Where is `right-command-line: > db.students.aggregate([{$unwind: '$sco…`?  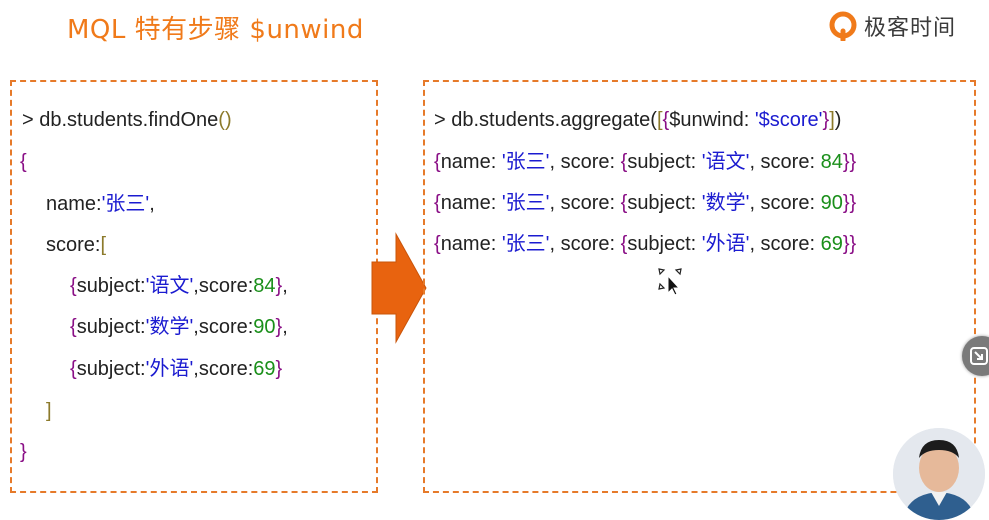 right-command-line: > db.students.aggregate([{$unwind: '$sco… is located at coordinates (638, 120).